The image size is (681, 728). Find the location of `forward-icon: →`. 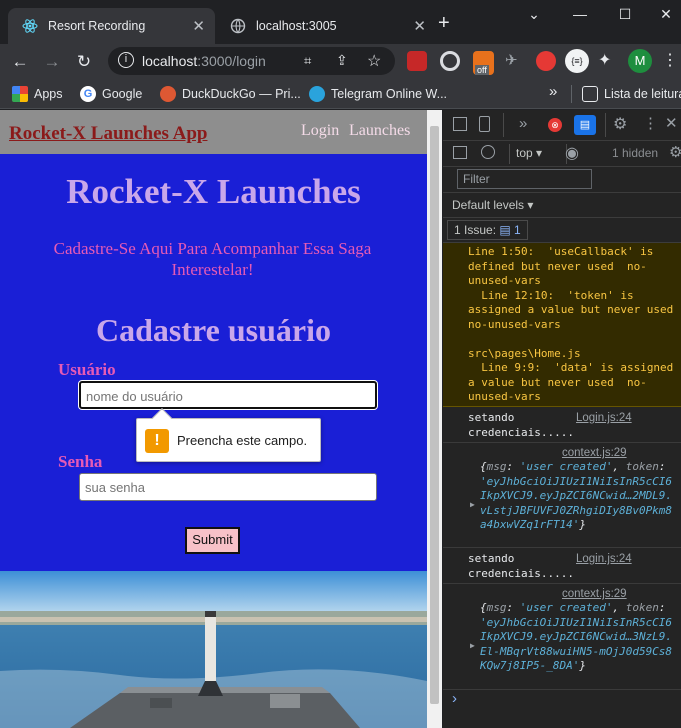

forward-icon: → is located at coordinates (52, 62).